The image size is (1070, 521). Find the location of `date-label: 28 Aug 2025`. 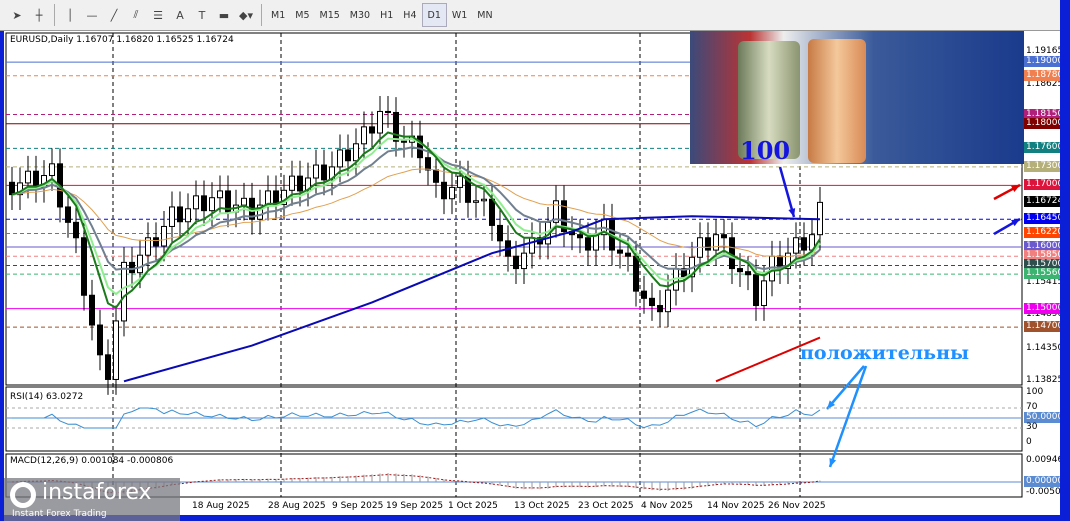

date-label: 28 Aug 2025 is located at coordinates (297, 506).